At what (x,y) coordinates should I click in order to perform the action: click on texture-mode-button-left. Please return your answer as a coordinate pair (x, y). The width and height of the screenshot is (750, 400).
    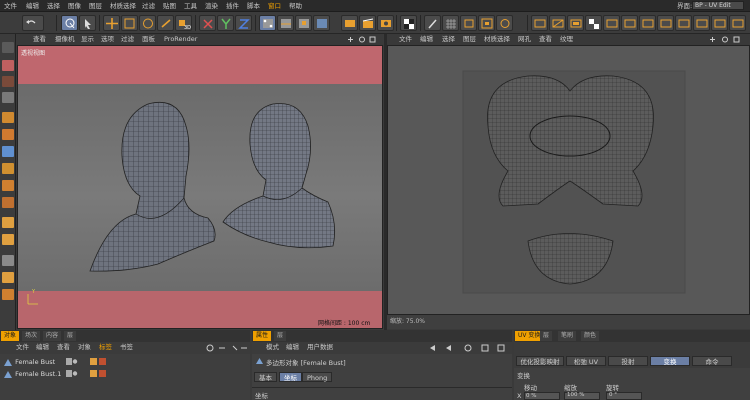
    Looking at the image, I should click on (8, 81).